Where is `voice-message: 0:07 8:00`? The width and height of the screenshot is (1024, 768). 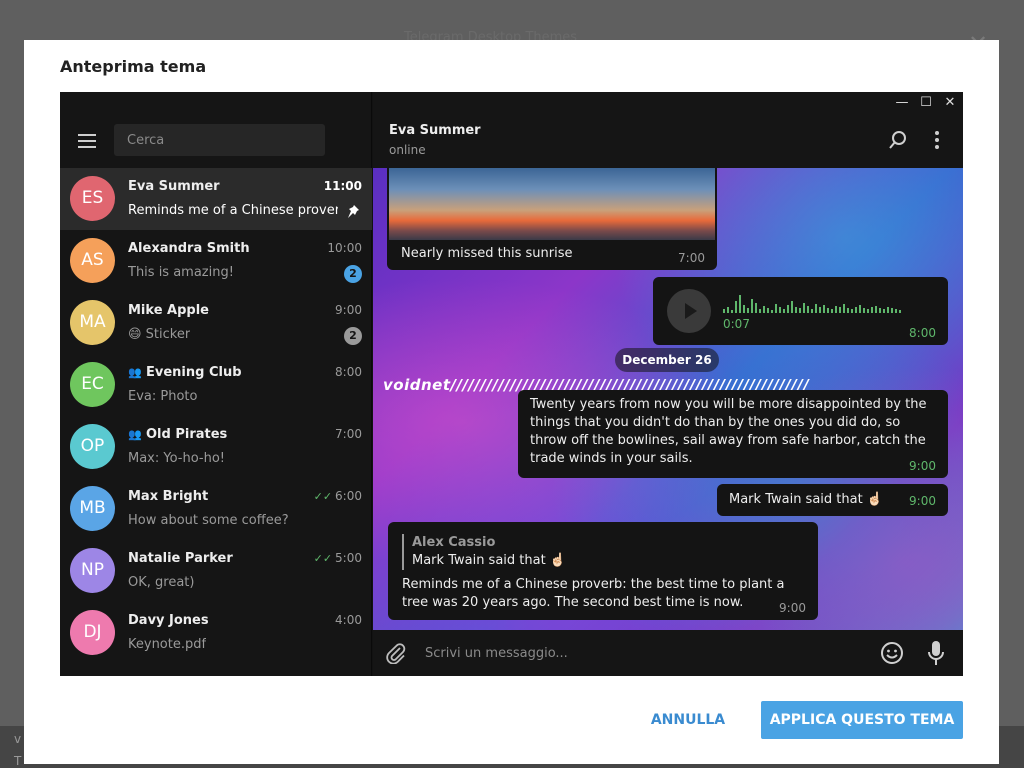 voice-message: 0:07 8:00 is located at coordinates (800, 311).